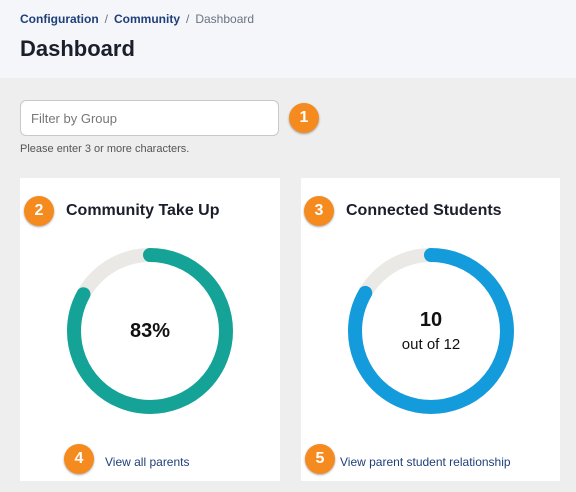  I want to click on filter-by-group-input, so click(149, 118).